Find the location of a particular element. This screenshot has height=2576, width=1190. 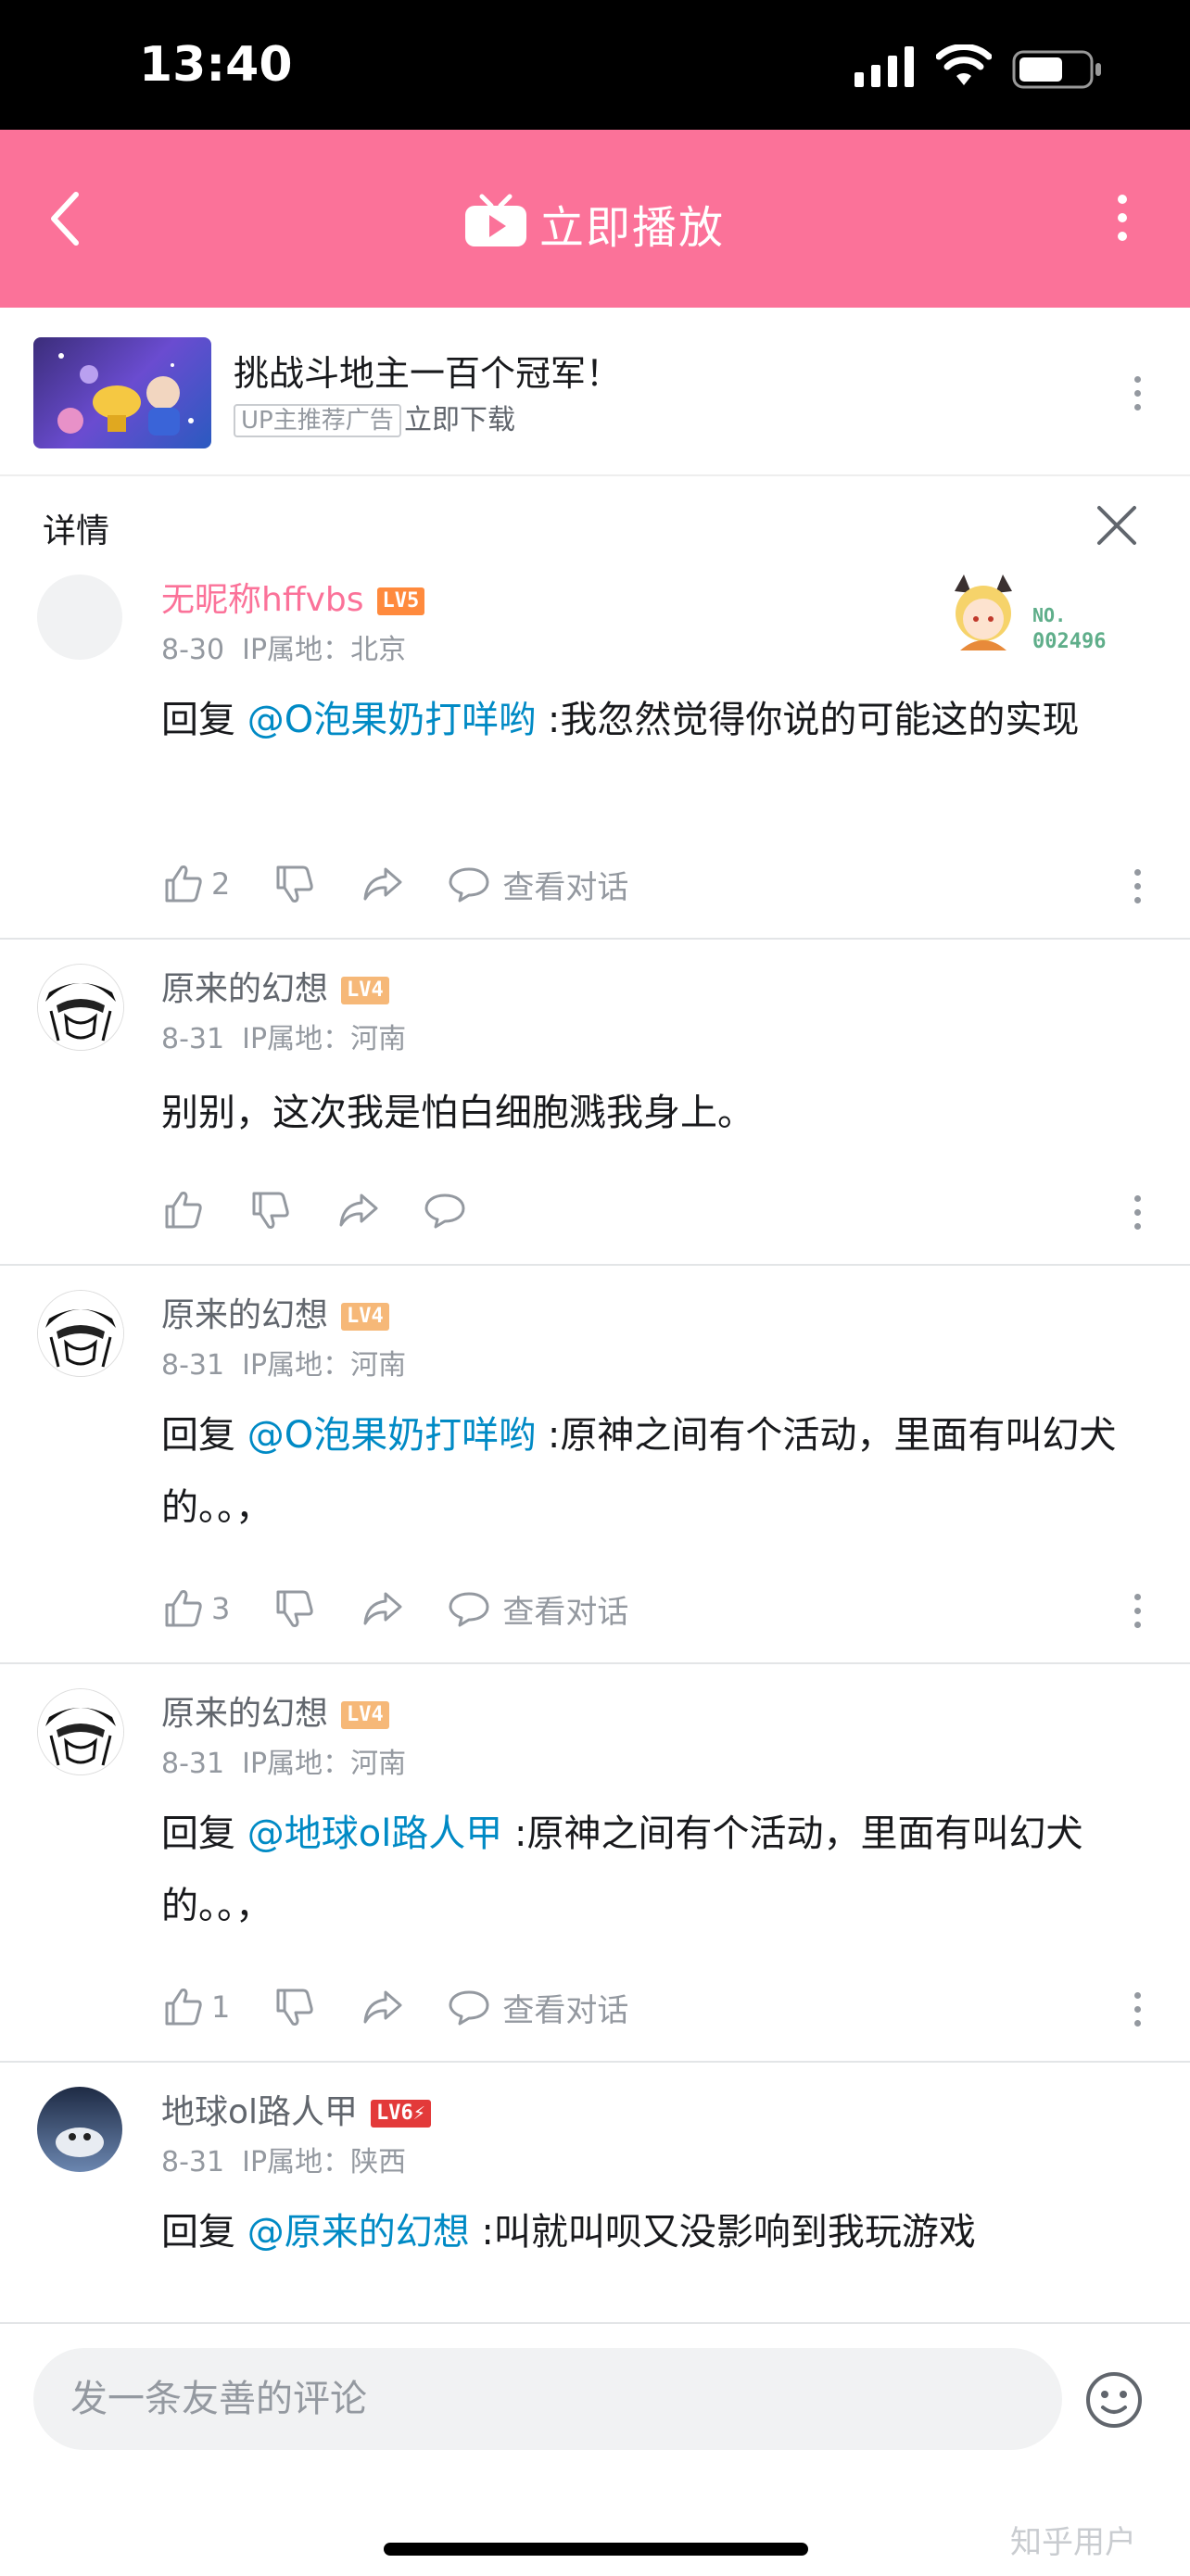

home-indicator is located at coordinates (596, 2549).